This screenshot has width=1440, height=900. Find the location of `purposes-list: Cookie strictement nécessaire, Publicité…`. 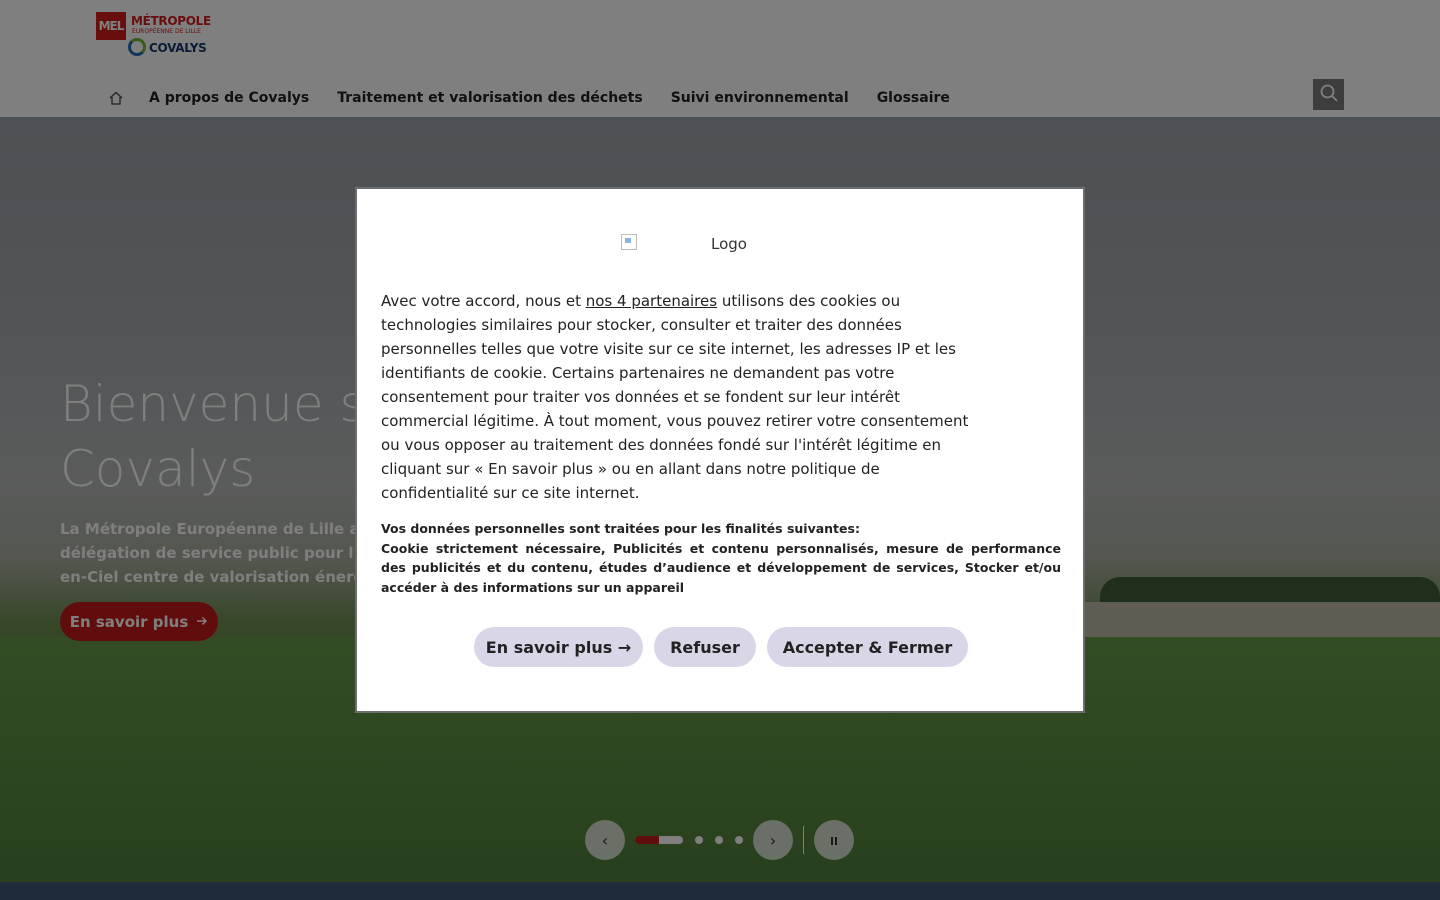

purposes-list: Cookie strictement nécessaire, Publicité… is located at coordinates (721, 567).